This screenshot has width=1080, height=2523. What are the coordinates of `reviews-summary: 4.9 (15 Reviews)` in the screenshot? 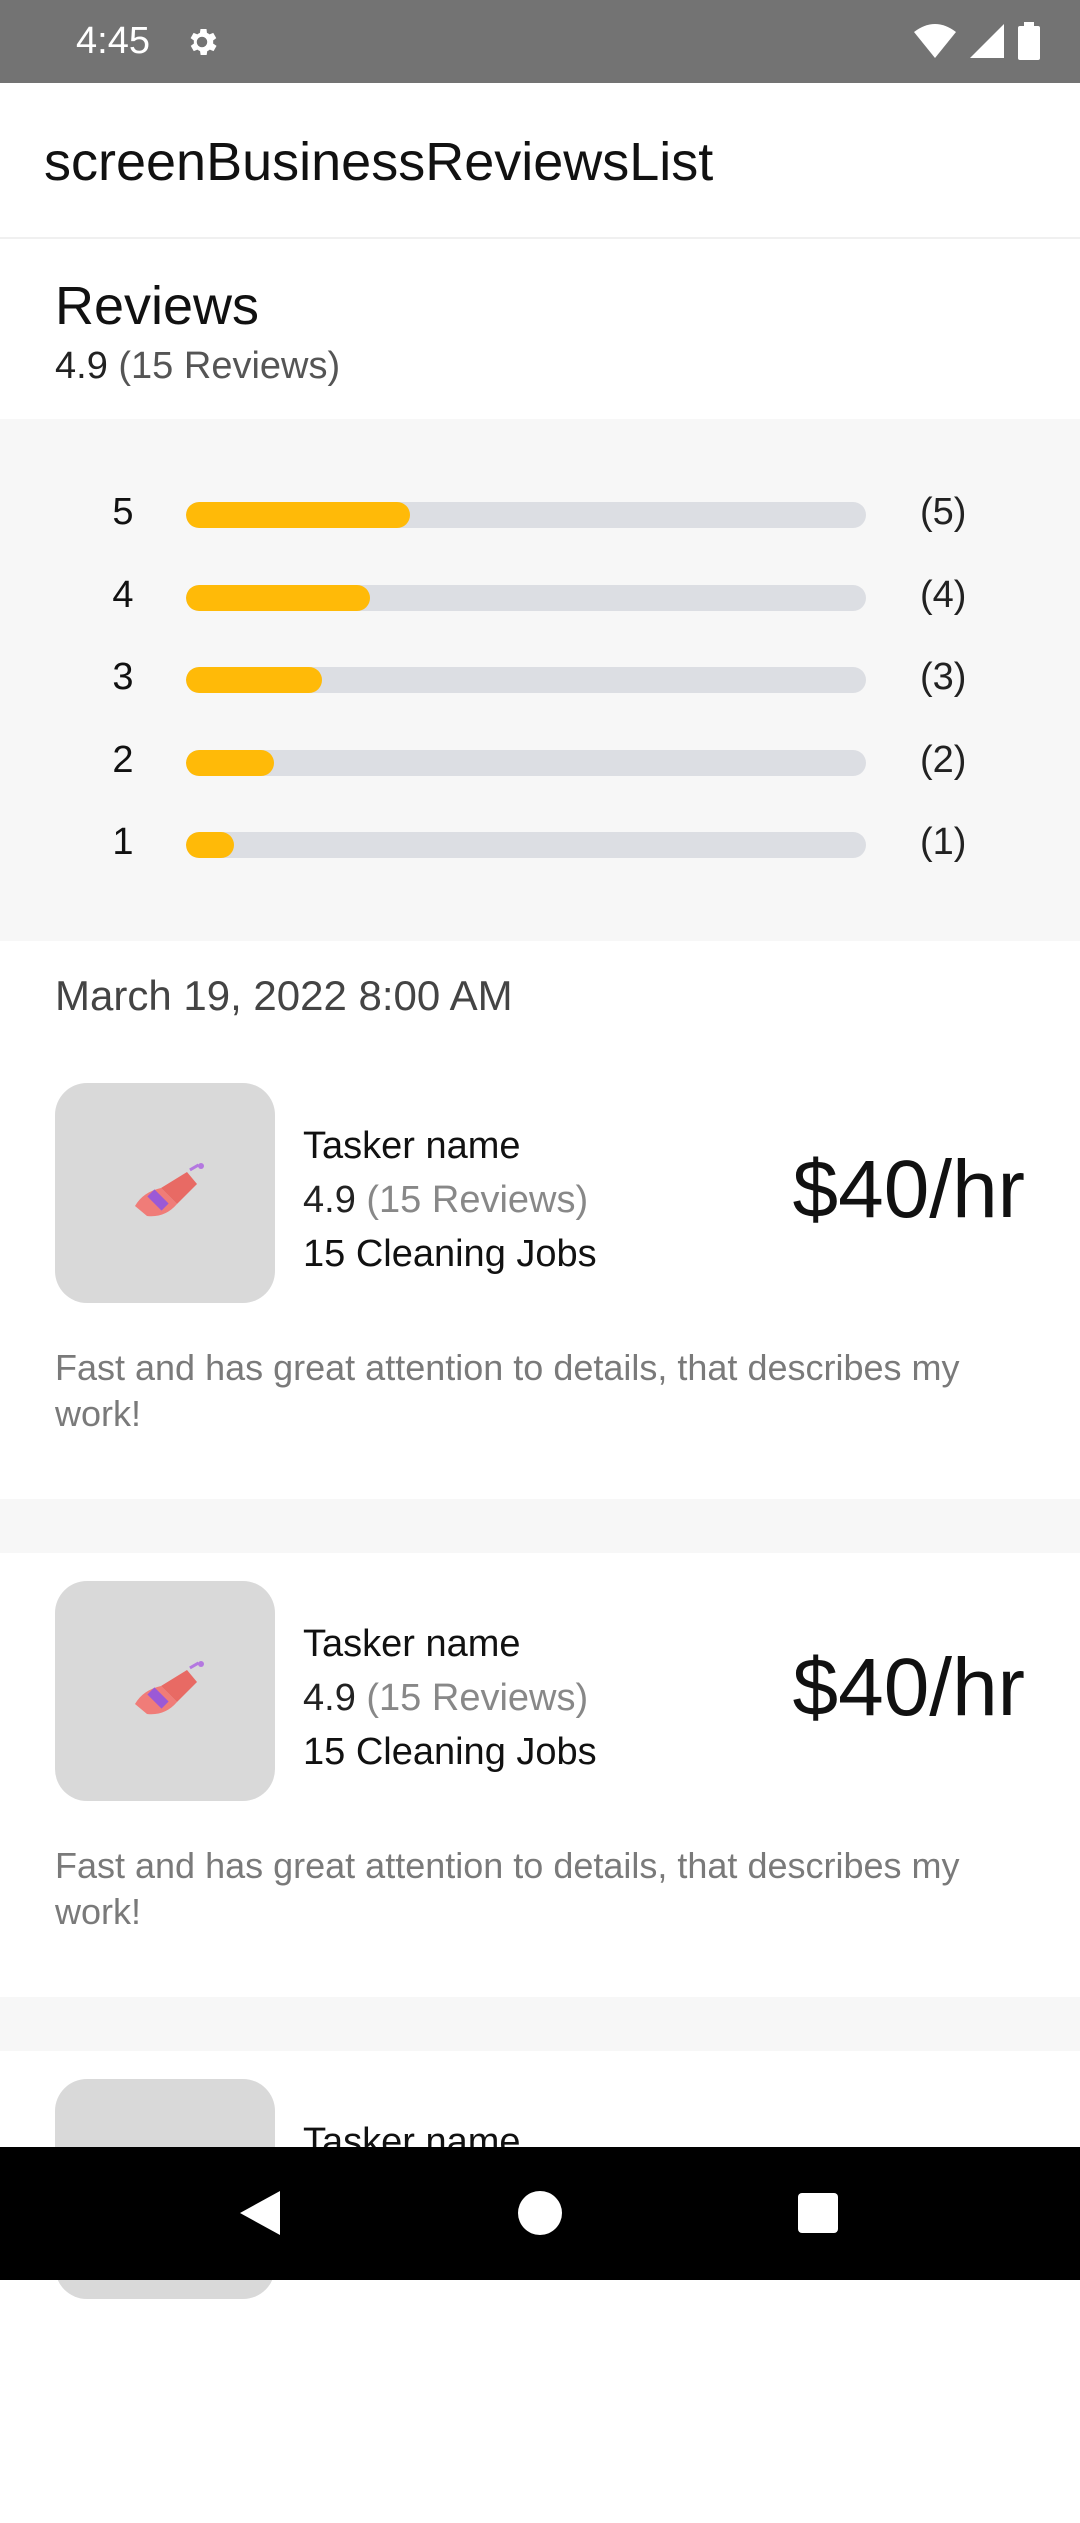 It's located at (197, 366).